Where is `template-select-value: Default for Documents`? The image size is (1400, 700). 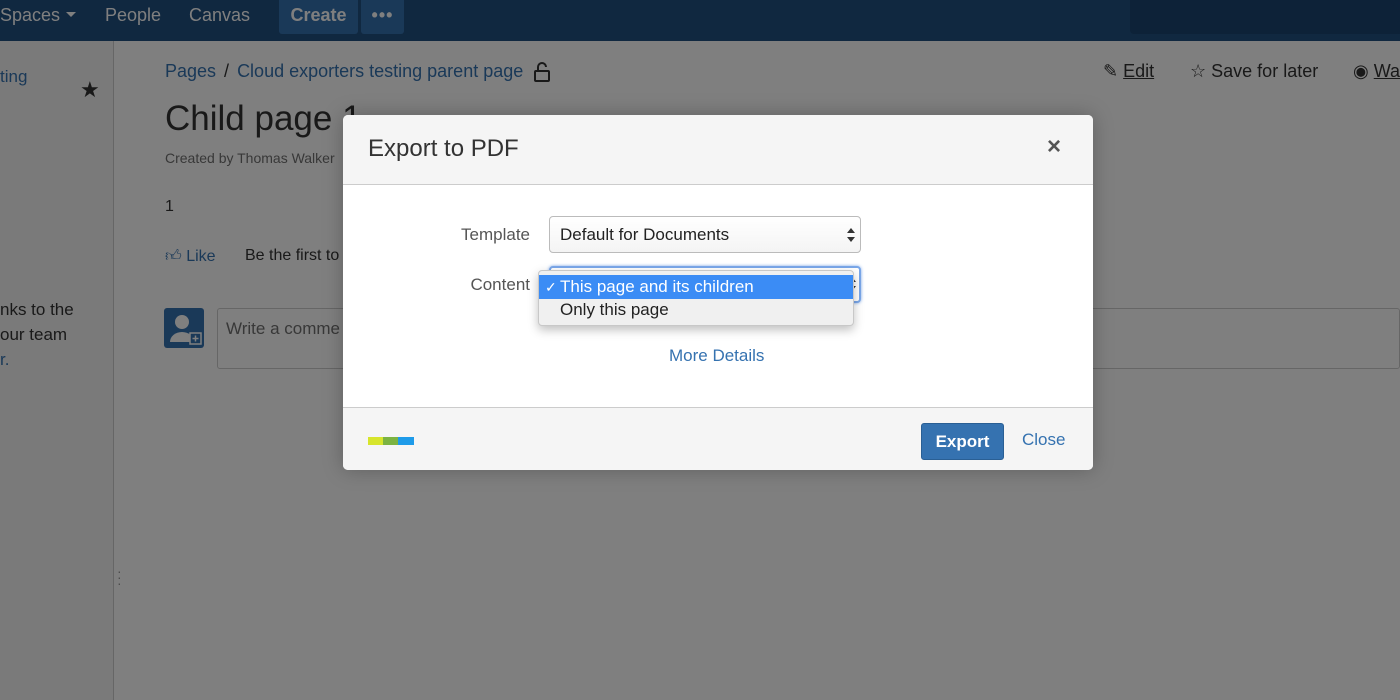 template-select-value: Default for Documents is located at coordinates (645, 234).